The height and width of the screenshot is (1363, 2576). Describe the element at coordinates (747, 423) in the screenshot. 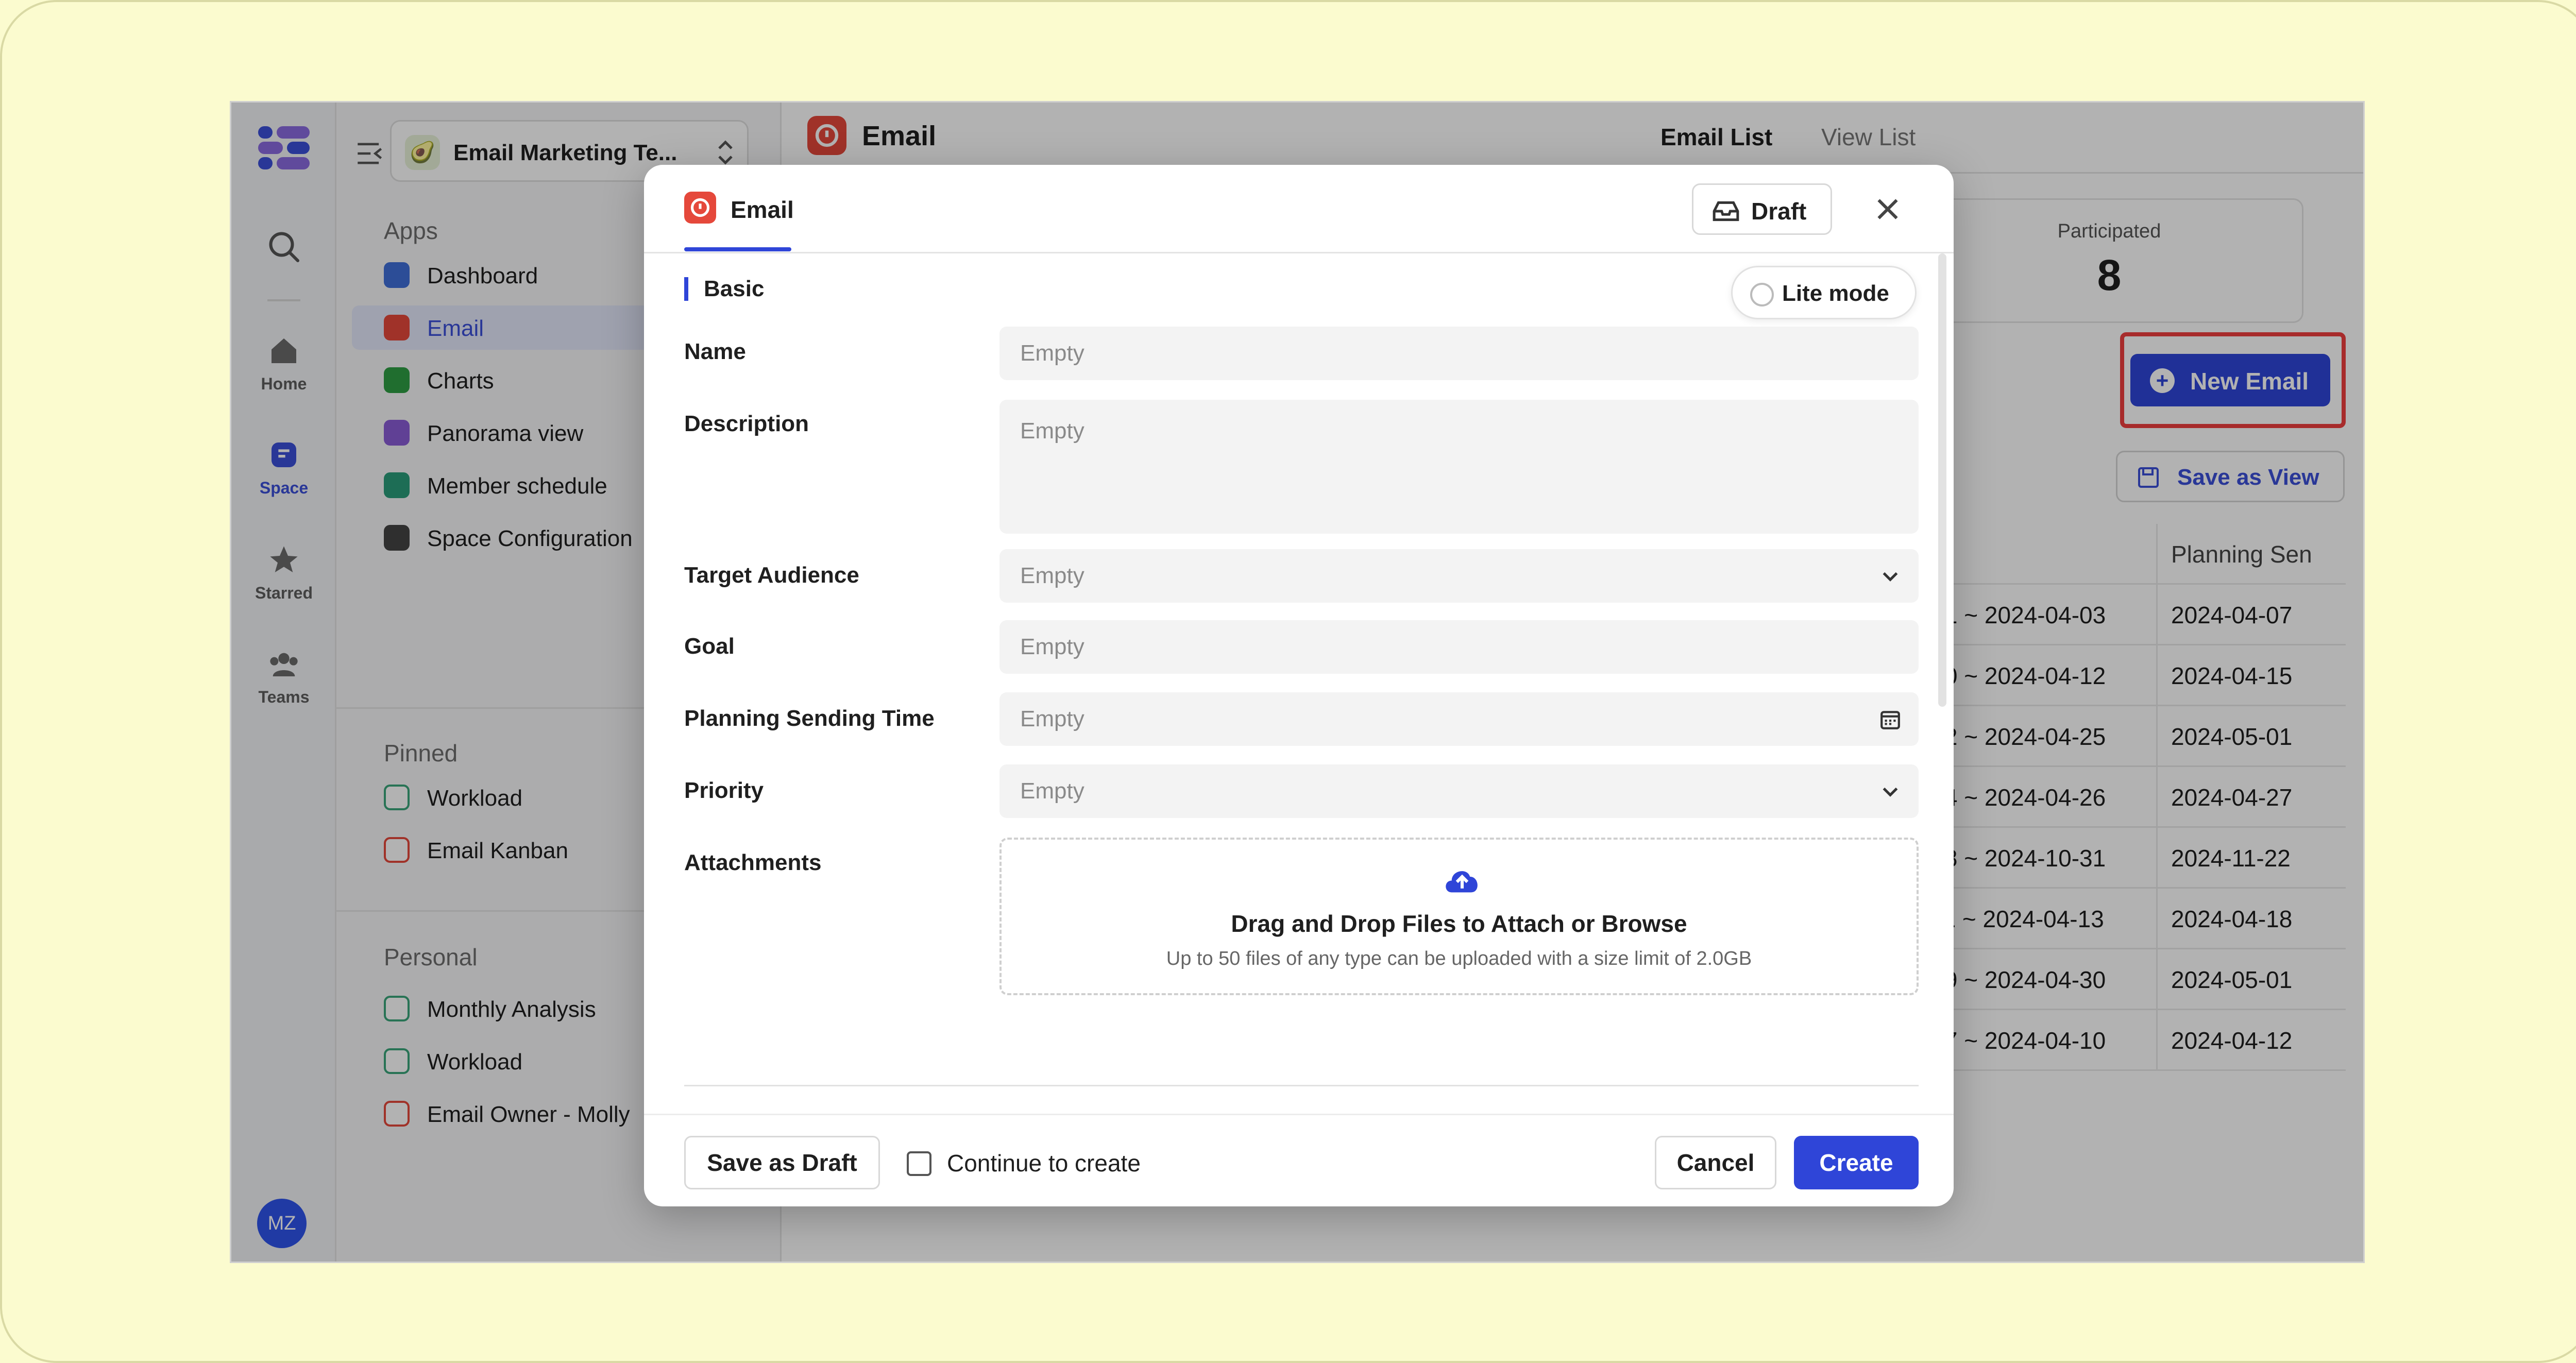

I see `description-label: Description` at that location.